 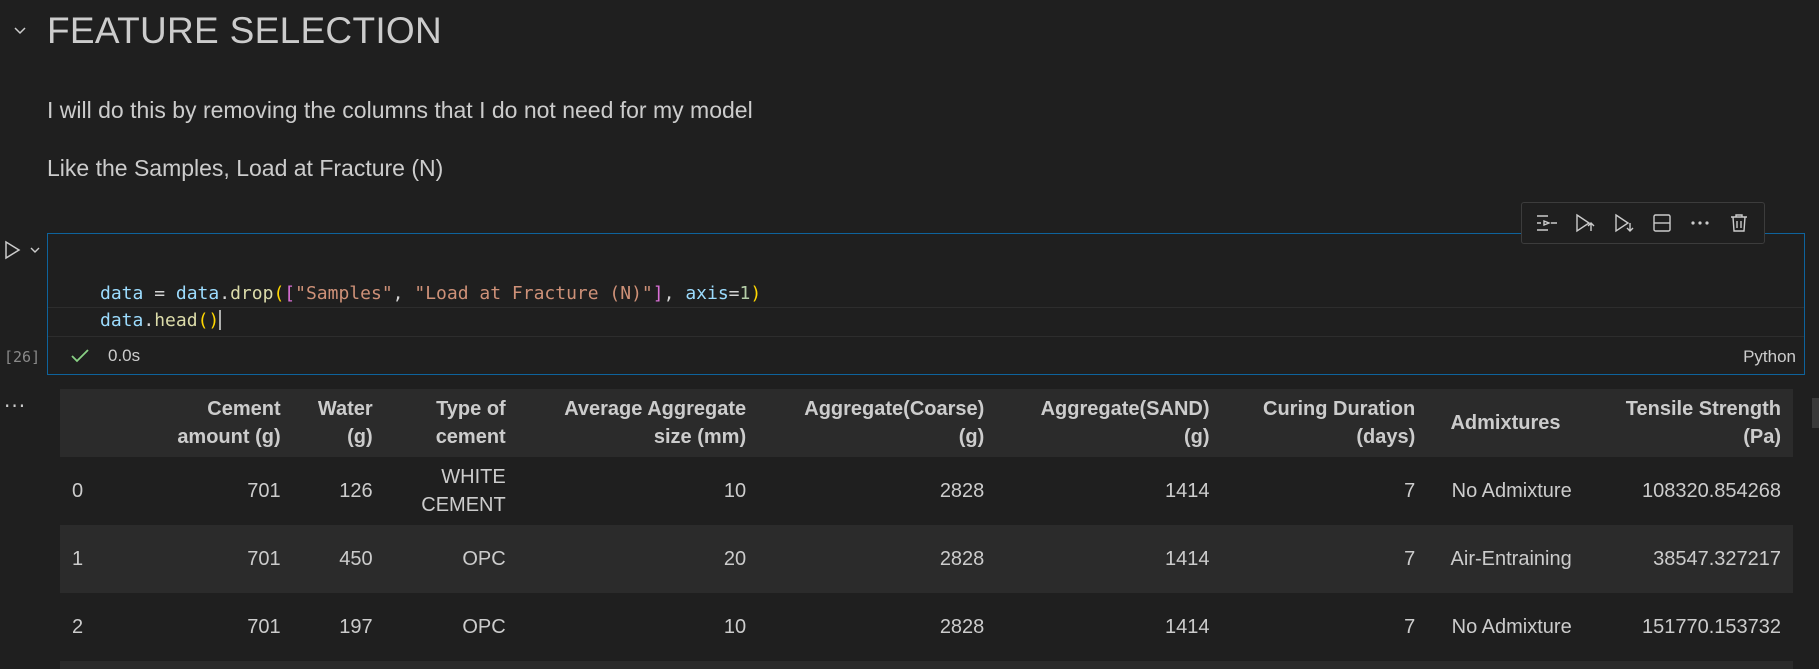 I want to click on table-cell: Air-Entraining, so click(x=1505, y=559).